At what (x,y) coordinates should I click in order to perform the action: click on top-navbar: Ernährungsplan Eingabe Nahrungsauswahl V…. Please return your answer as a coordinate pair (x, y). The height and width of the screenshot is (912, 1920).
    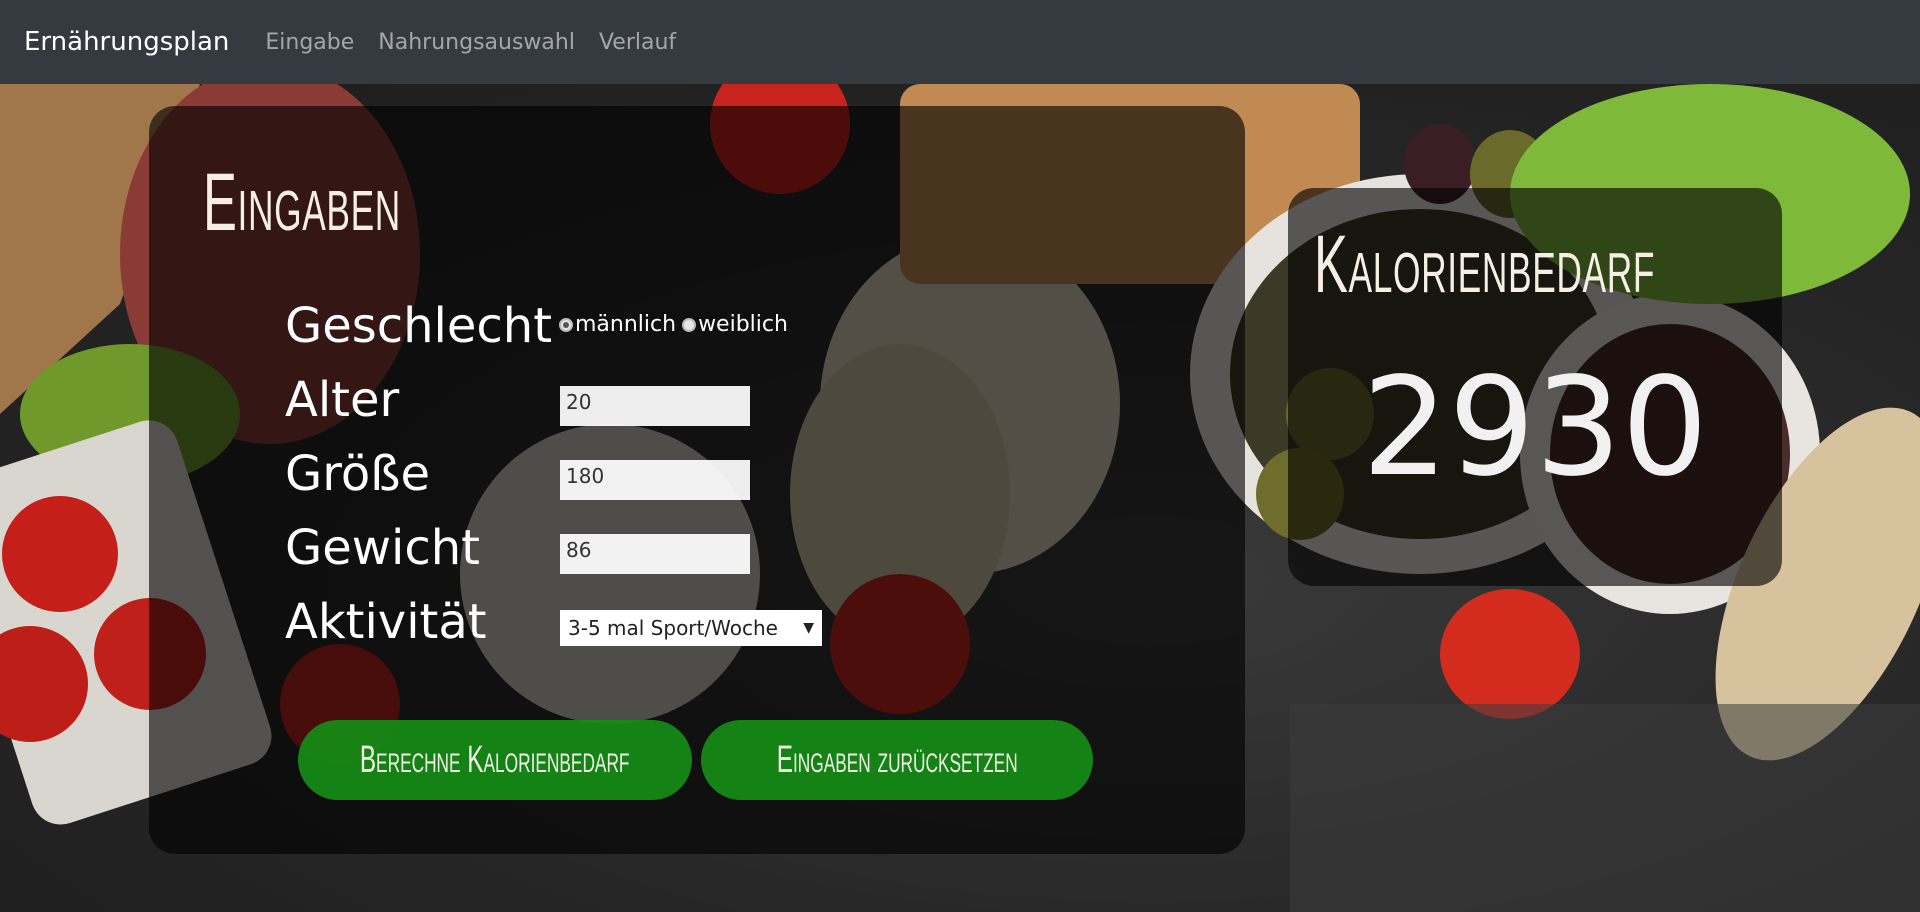
    Looking at the image, I should click on (960, 42).